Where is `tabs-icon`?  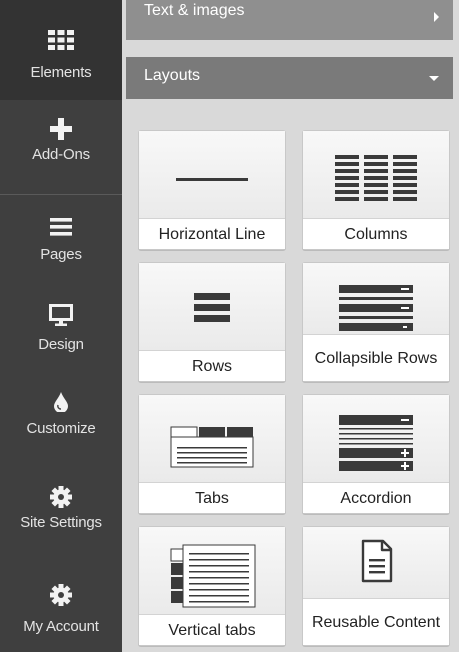 tabs-icon is located at coordinates (212, 439).